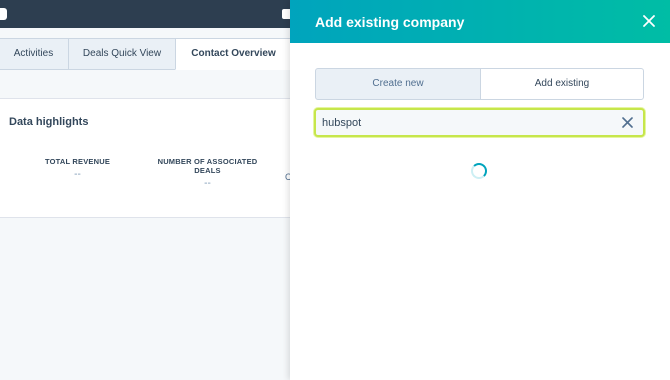 The height and width of the screenshot is (380, 670). Describe the element at coordinates (398, 84) in the screenshot. I see `create-new-tab: Create new` at that location.